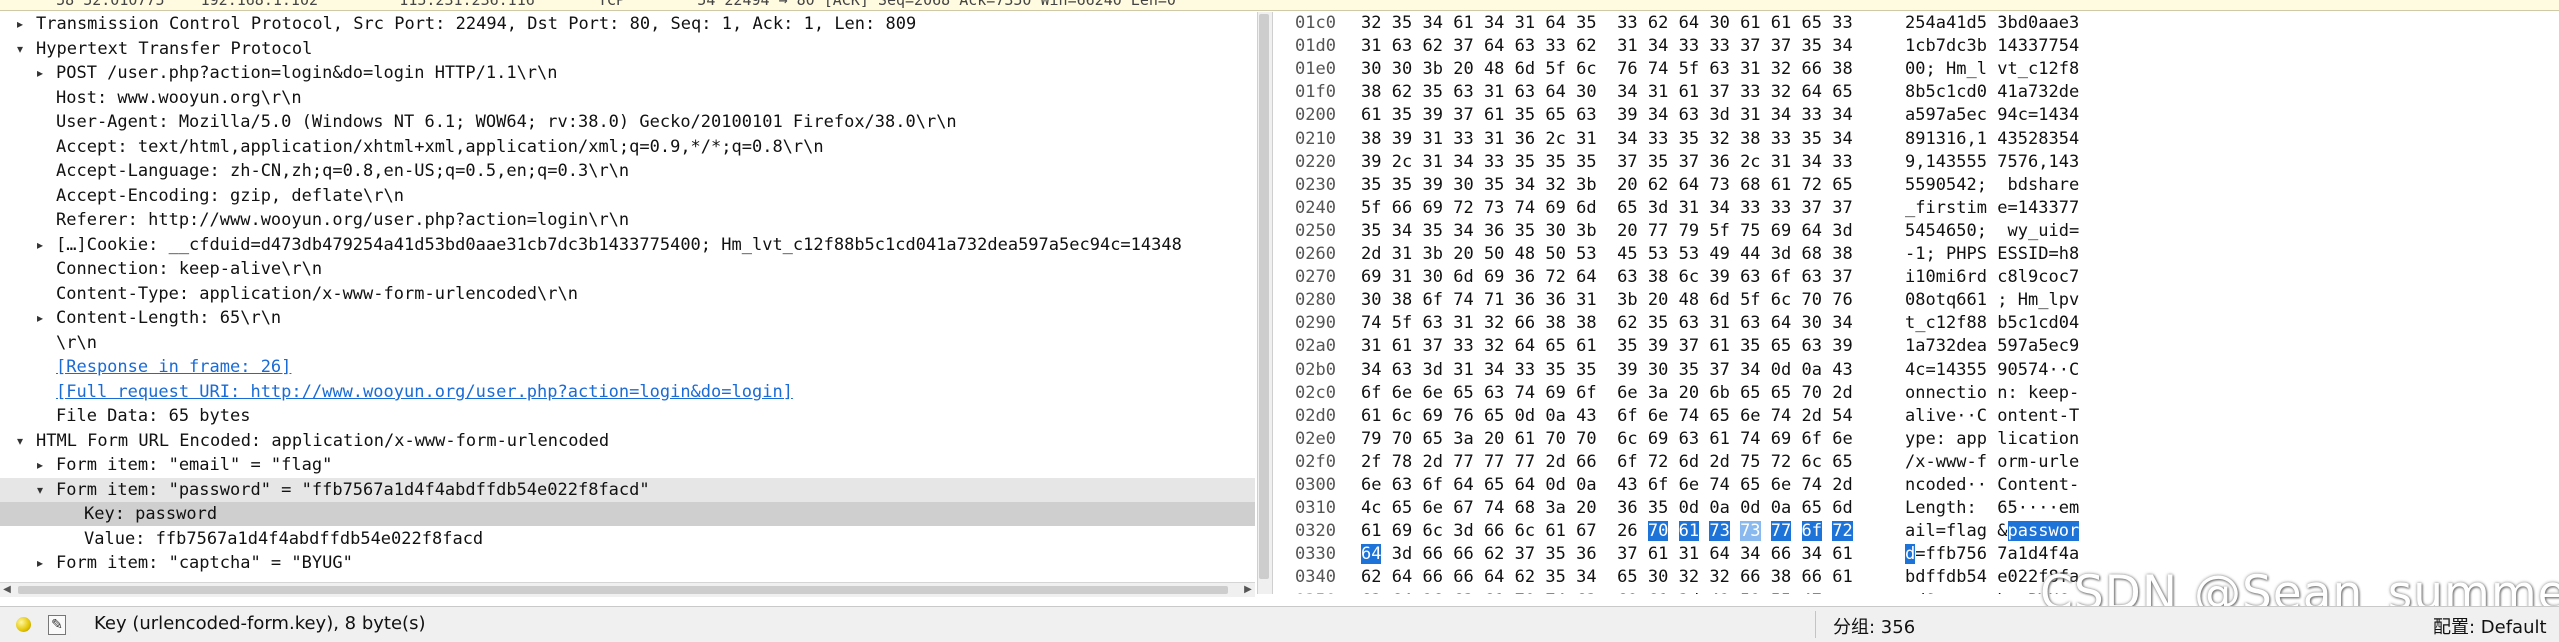  Describe the element at coordinates (1627, 300) in the screenshot. I see `hex-byte: 3b` at that location.